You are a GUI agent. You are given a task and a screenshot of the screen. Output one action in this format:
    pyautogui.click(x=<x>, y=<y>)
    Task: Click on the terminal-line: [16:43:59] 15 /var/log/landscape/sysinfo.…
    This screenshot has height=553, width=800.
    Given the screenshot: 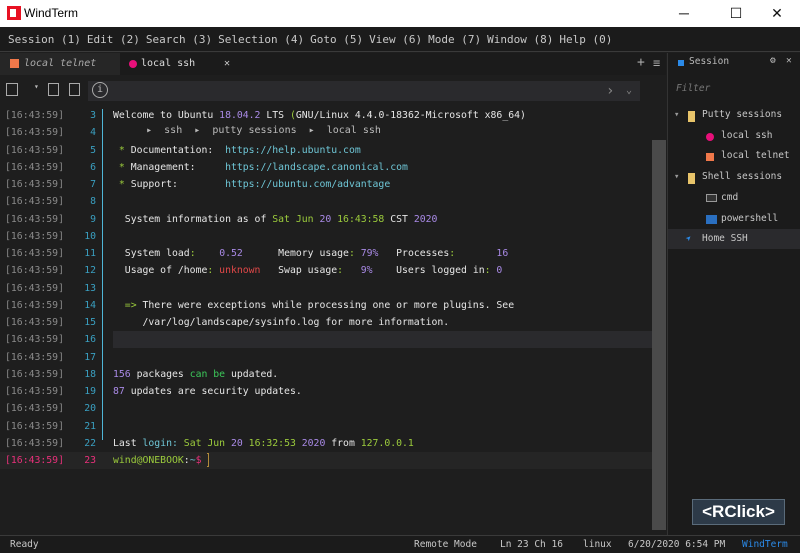 What is the action you would take?
    pyautogui.click(x=326, y=322)
    